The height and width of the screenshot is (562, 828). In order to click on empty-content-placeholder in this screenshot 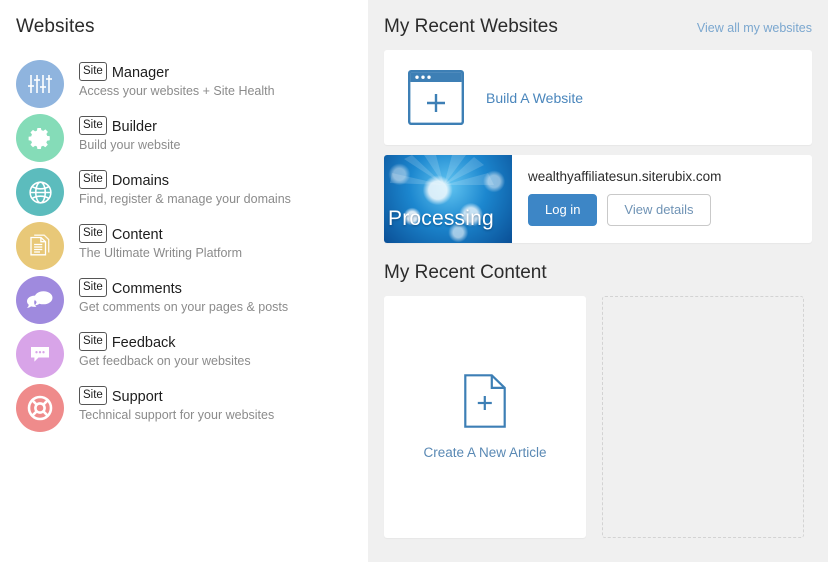, I will do `click(703, 417)`.